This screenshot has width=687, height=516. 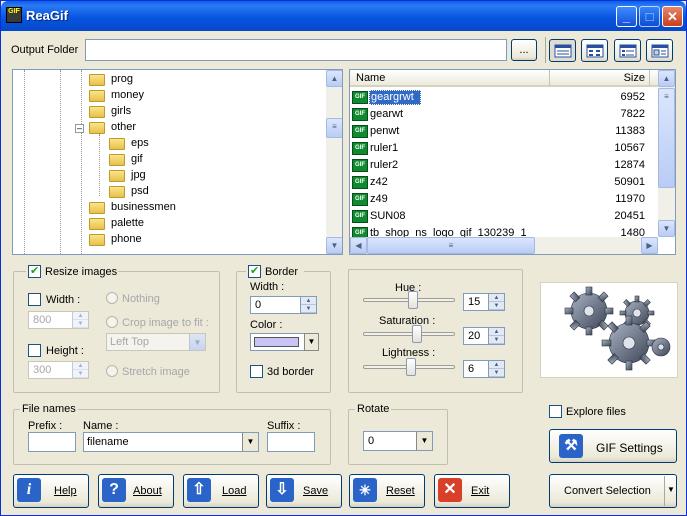 What do you see at coordinates (291, 442) in the screenshot?
I see `suffix-input` at bounding box center [291, 442].